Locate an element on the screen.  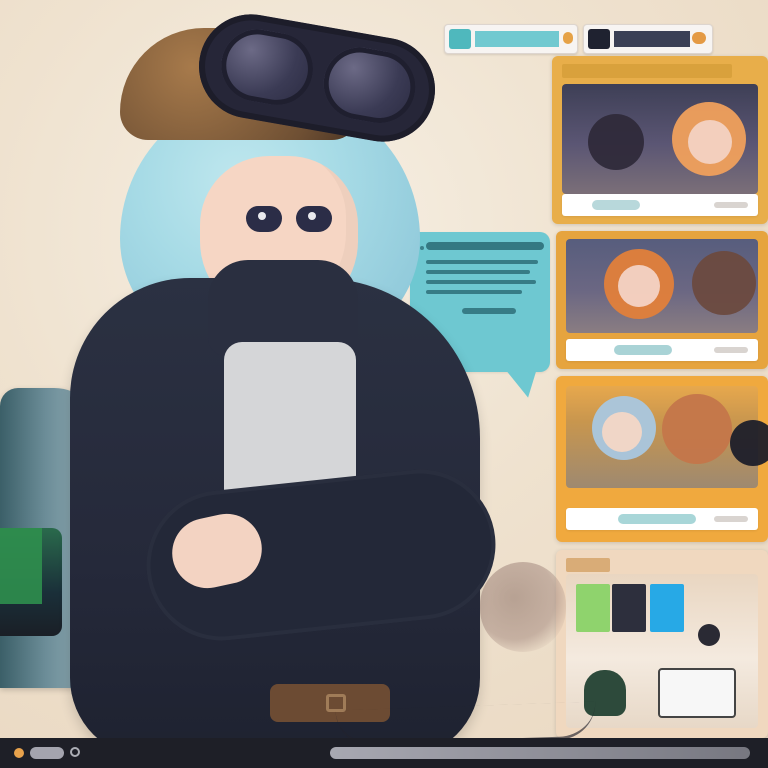
laptop-screen is located at coordinates (697, 693).